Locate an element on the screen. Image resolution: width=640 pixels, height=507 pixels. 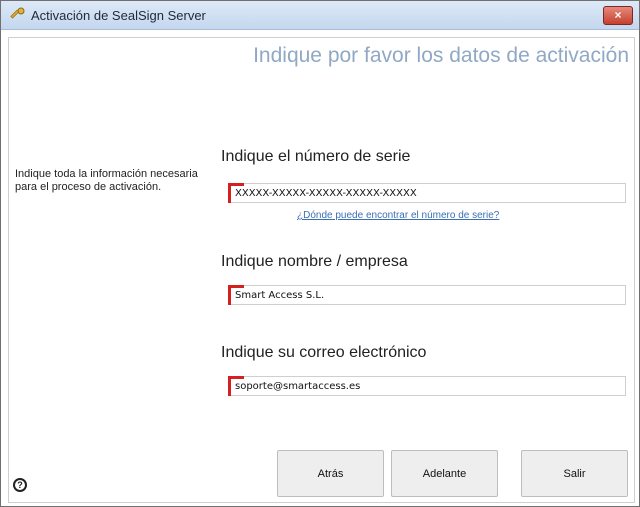
help-icon: ? is located at coordinates (20, 485).